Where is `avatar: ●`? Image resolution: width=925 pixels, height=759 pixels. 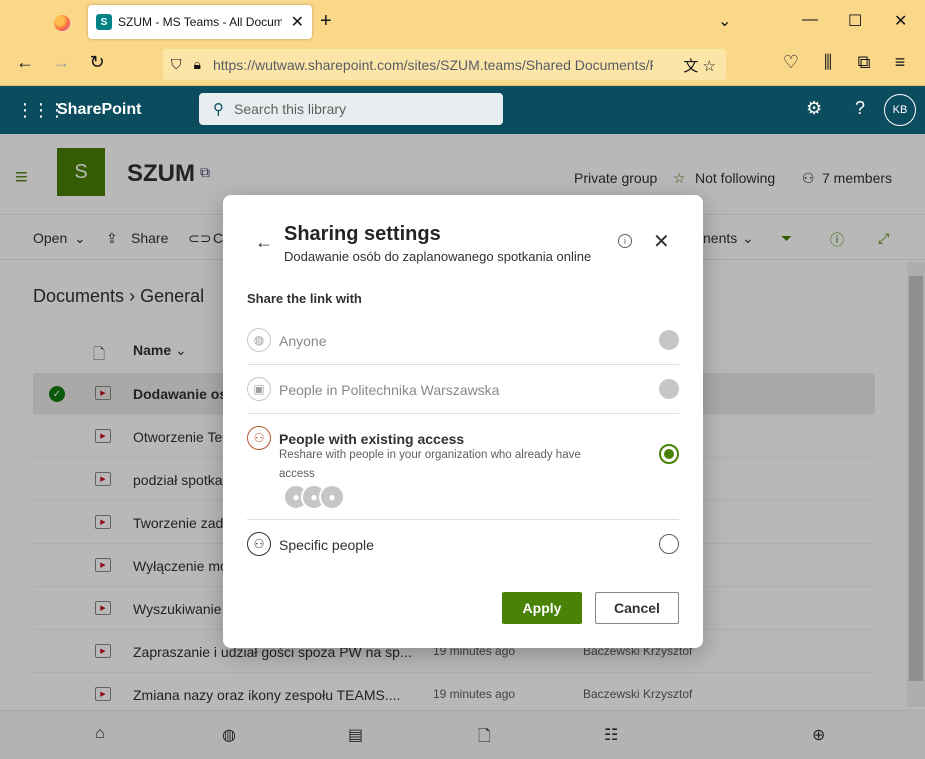 avatar: ● is located at coordinates (332, 497).